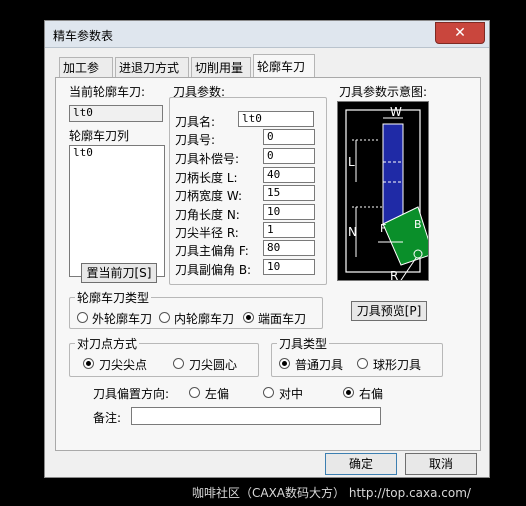 The height and width of the screenshot is (506, 526). What do you see at coordinates (267, 34) in the screenshot?
I see `title-bar: 精车参数表 ✕` at bounding box center [267, 34].